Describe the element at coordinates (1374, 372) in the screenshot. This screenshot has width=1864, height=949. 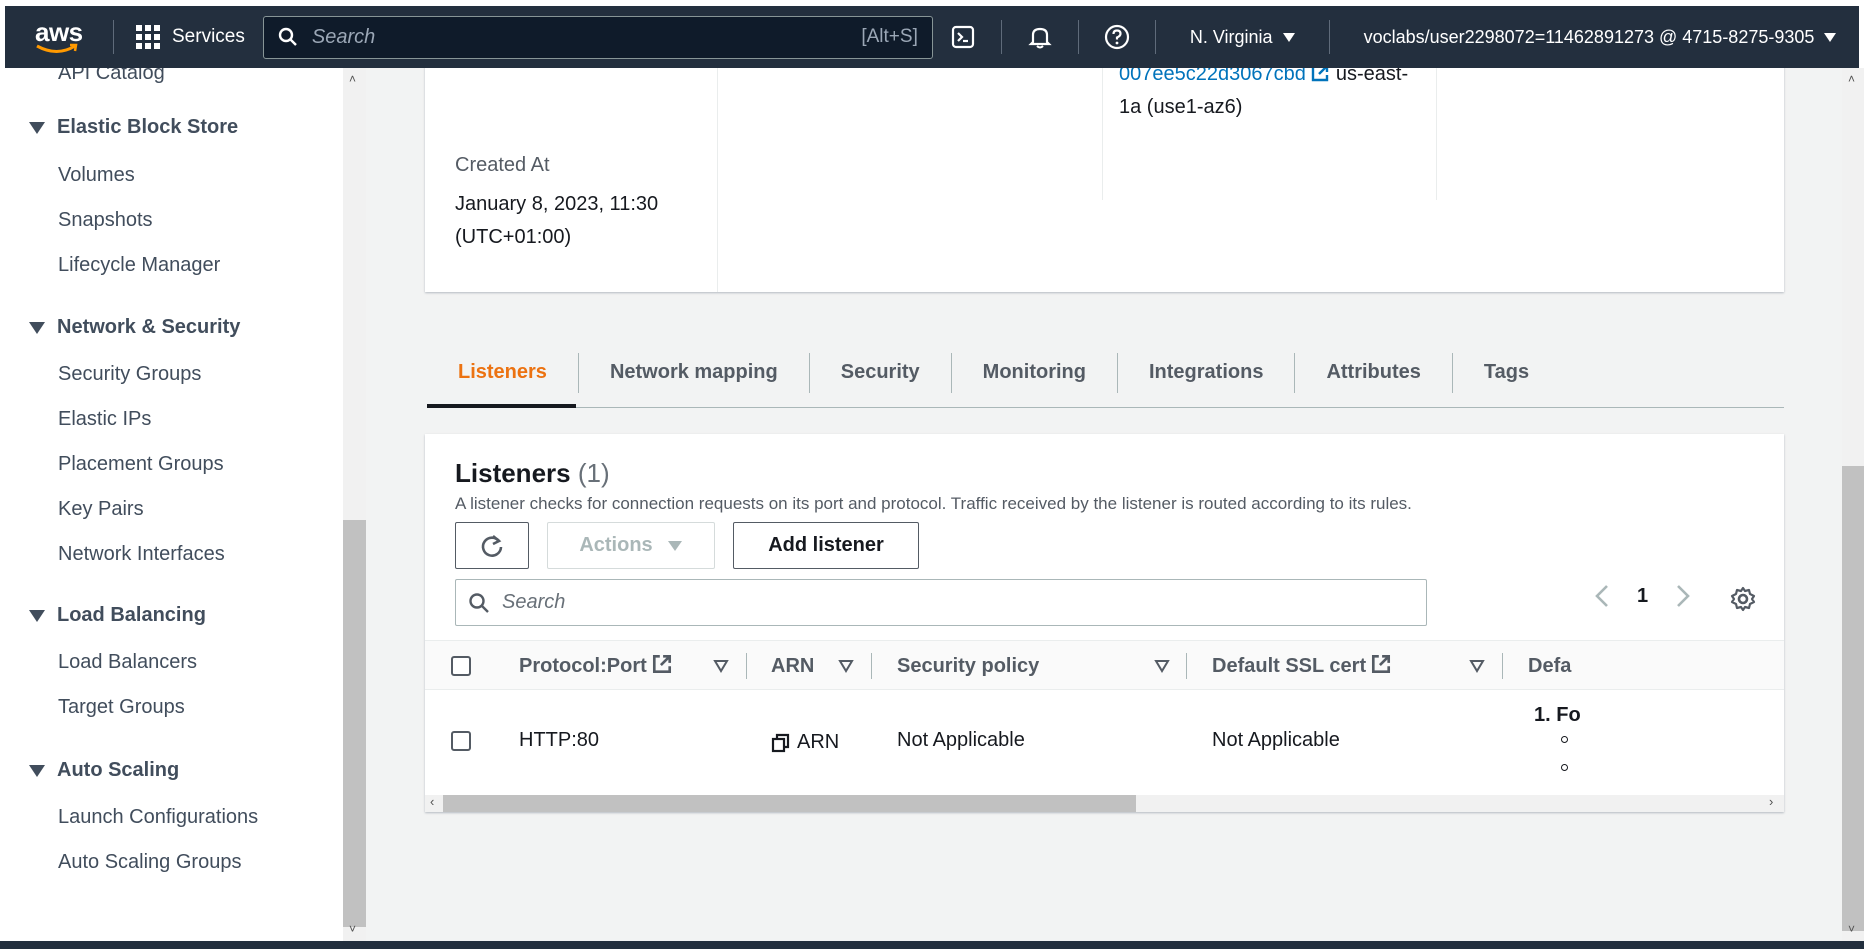
I see `tab-attributes: Attributes` at that location.